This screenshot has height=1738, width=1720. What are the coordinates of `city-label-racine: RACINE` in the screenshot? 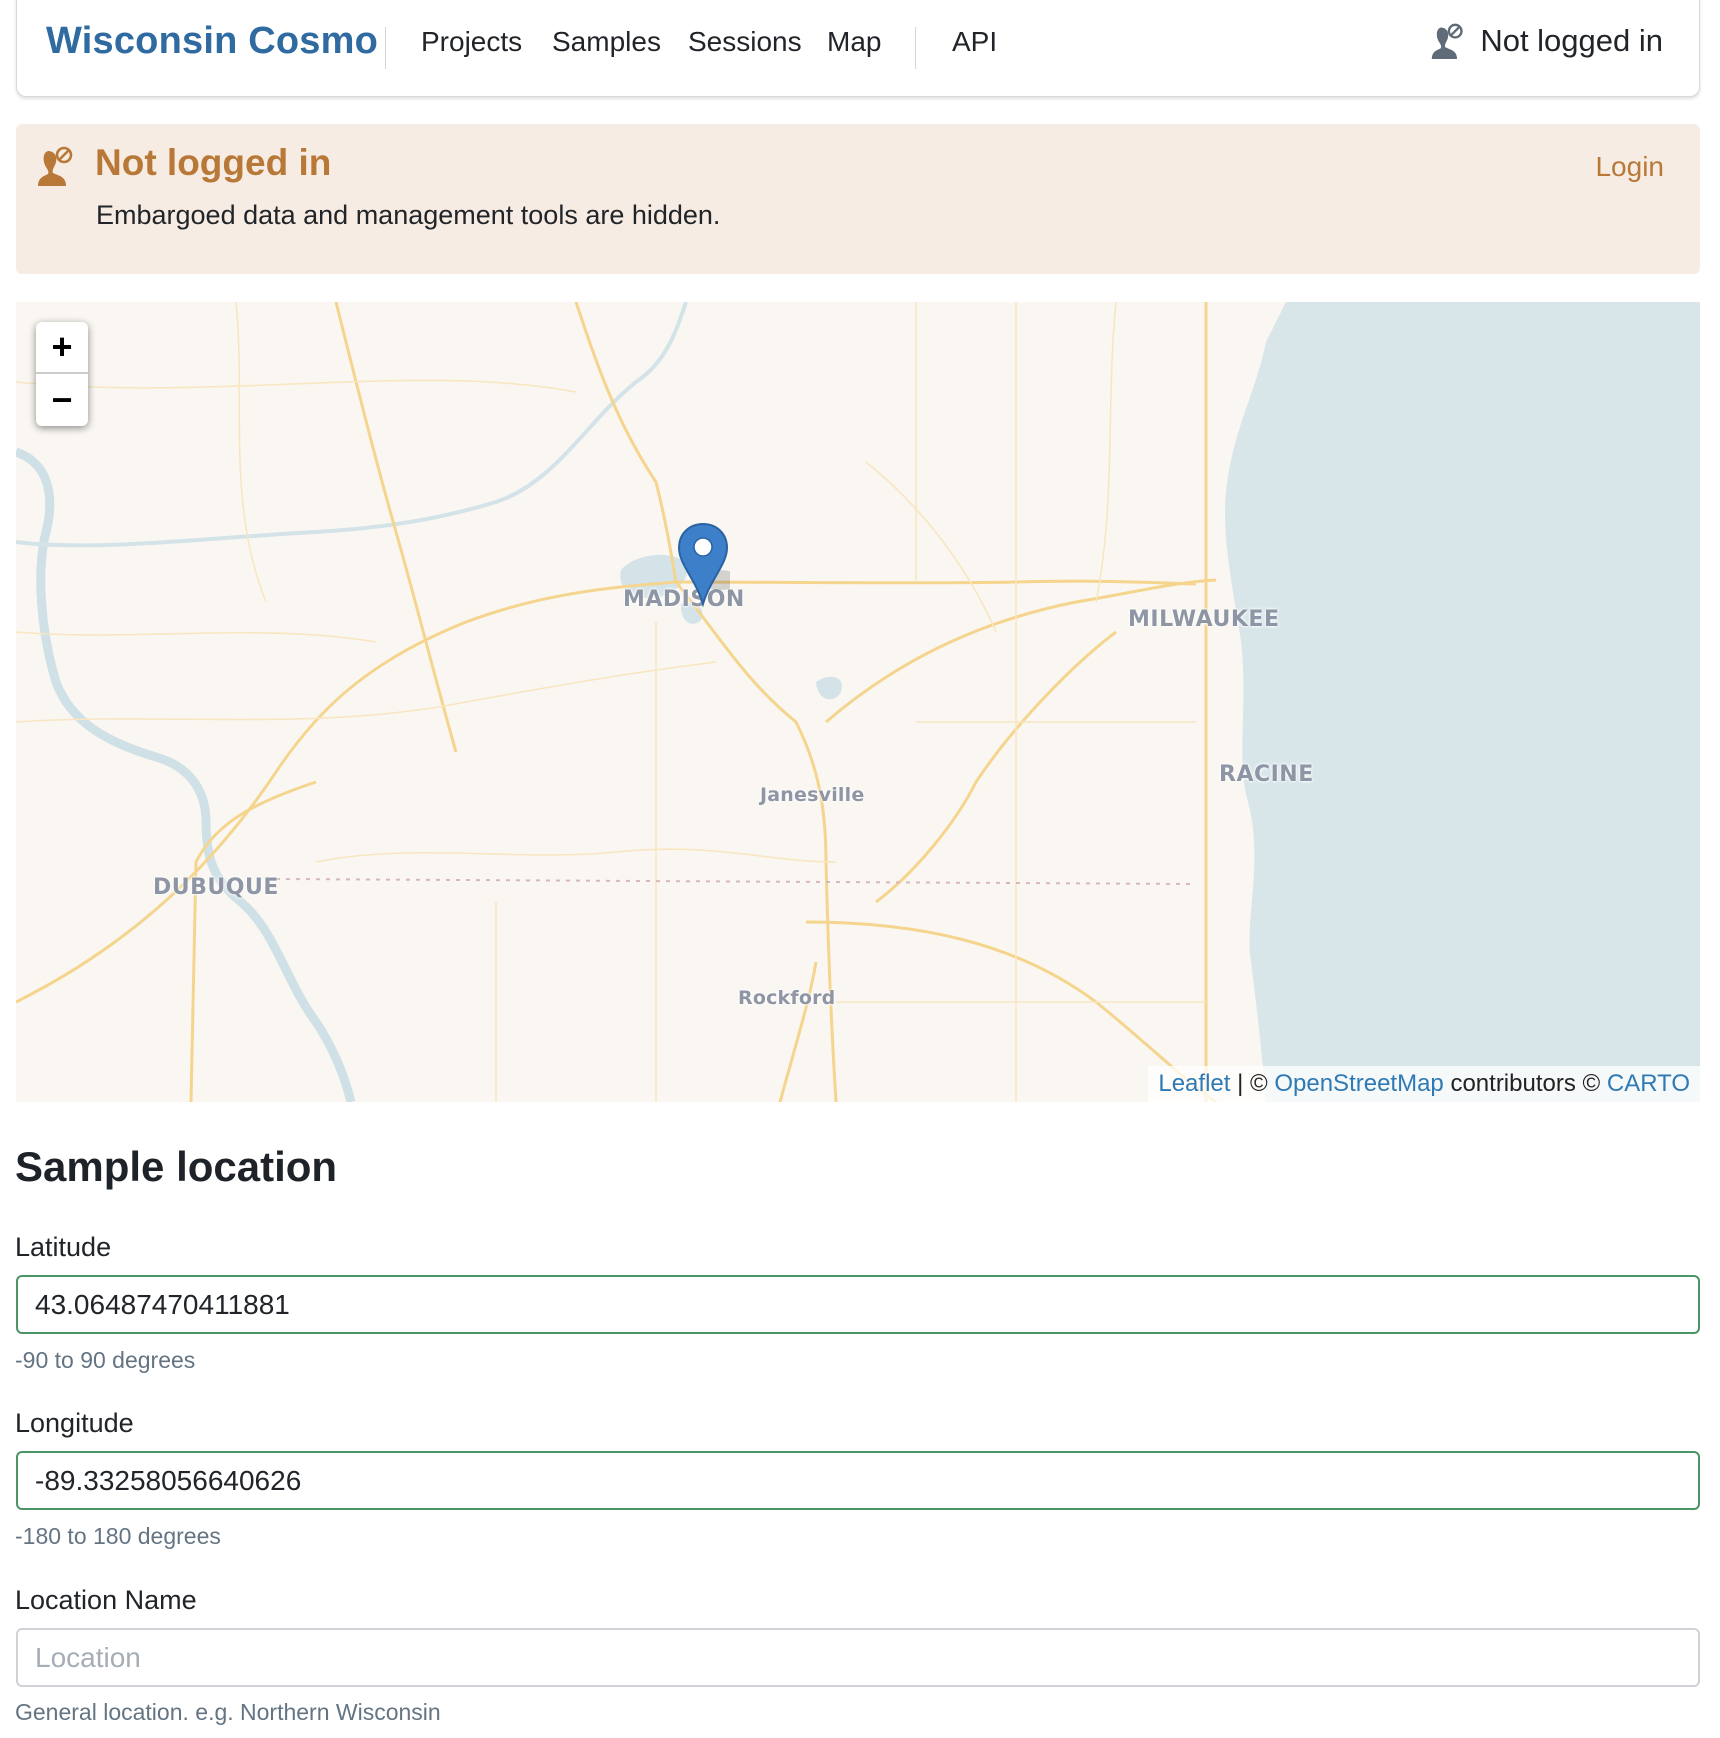 It's located at (1266, 774).